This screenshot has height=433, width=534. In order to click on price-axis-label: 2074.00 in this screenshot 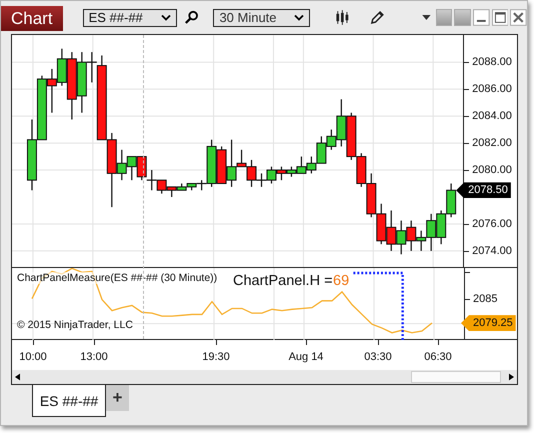, I will do `click(492, 252)`.